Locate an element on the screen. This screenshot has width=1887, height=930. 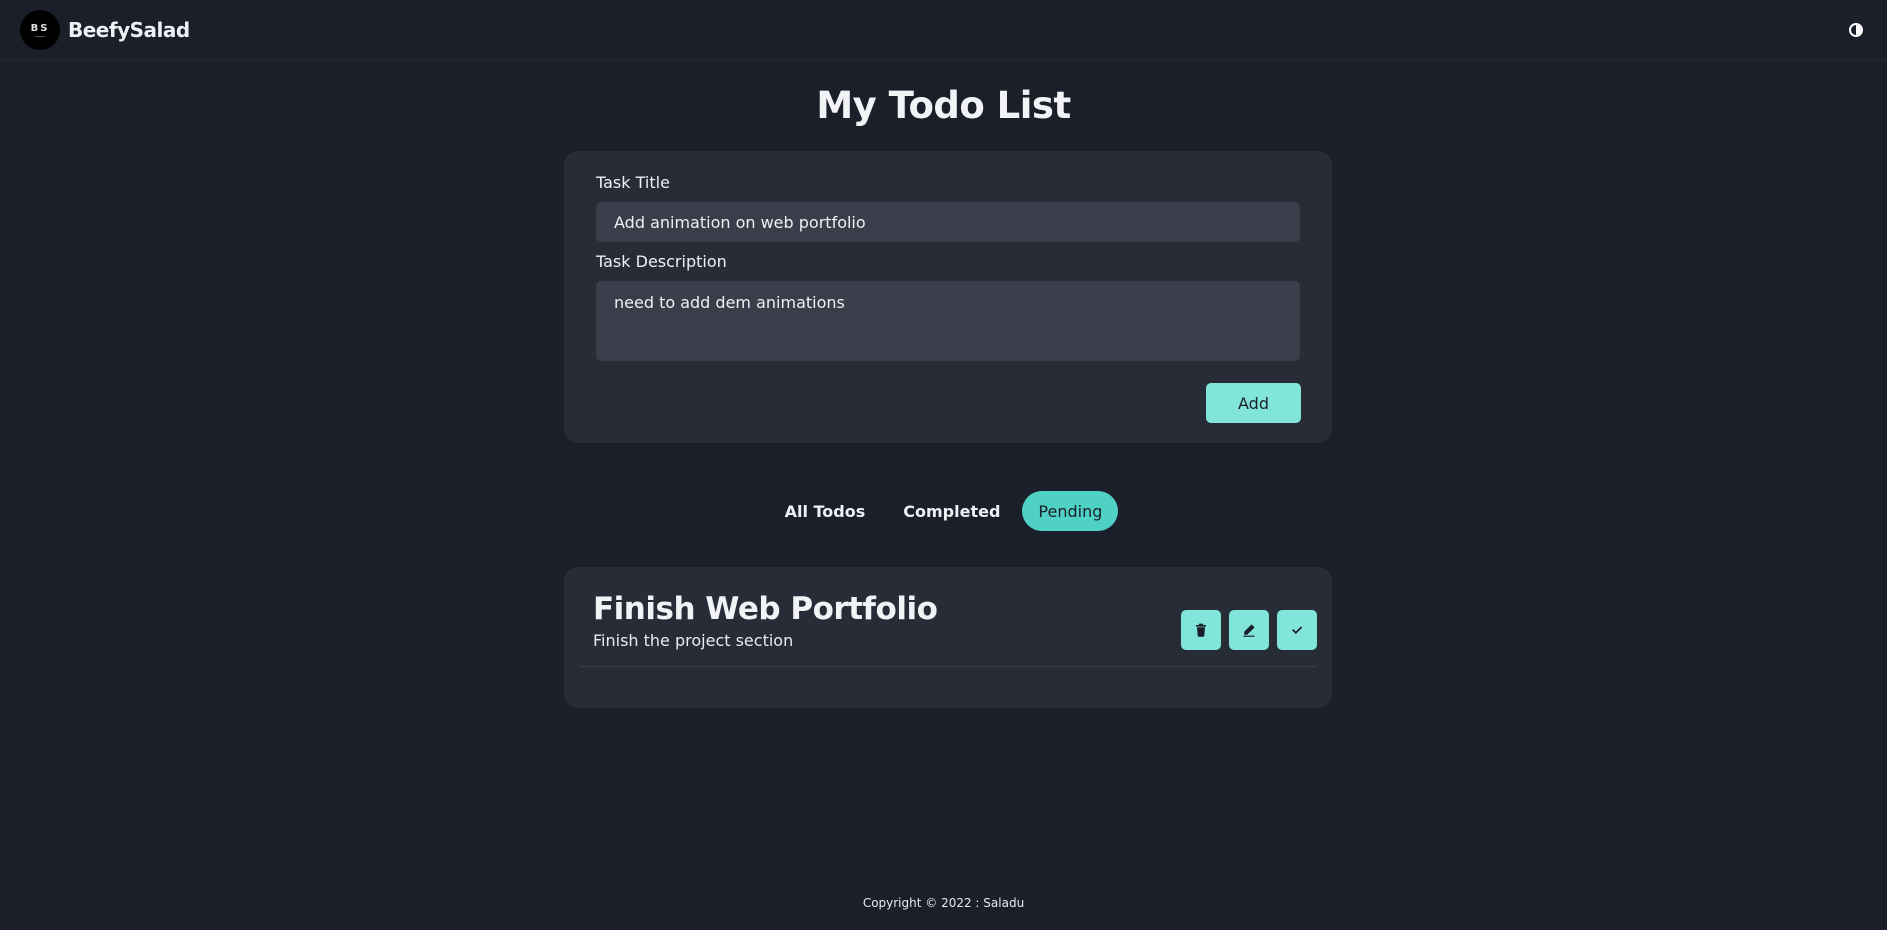
edit-icon is located at coordinates (1249, 630).